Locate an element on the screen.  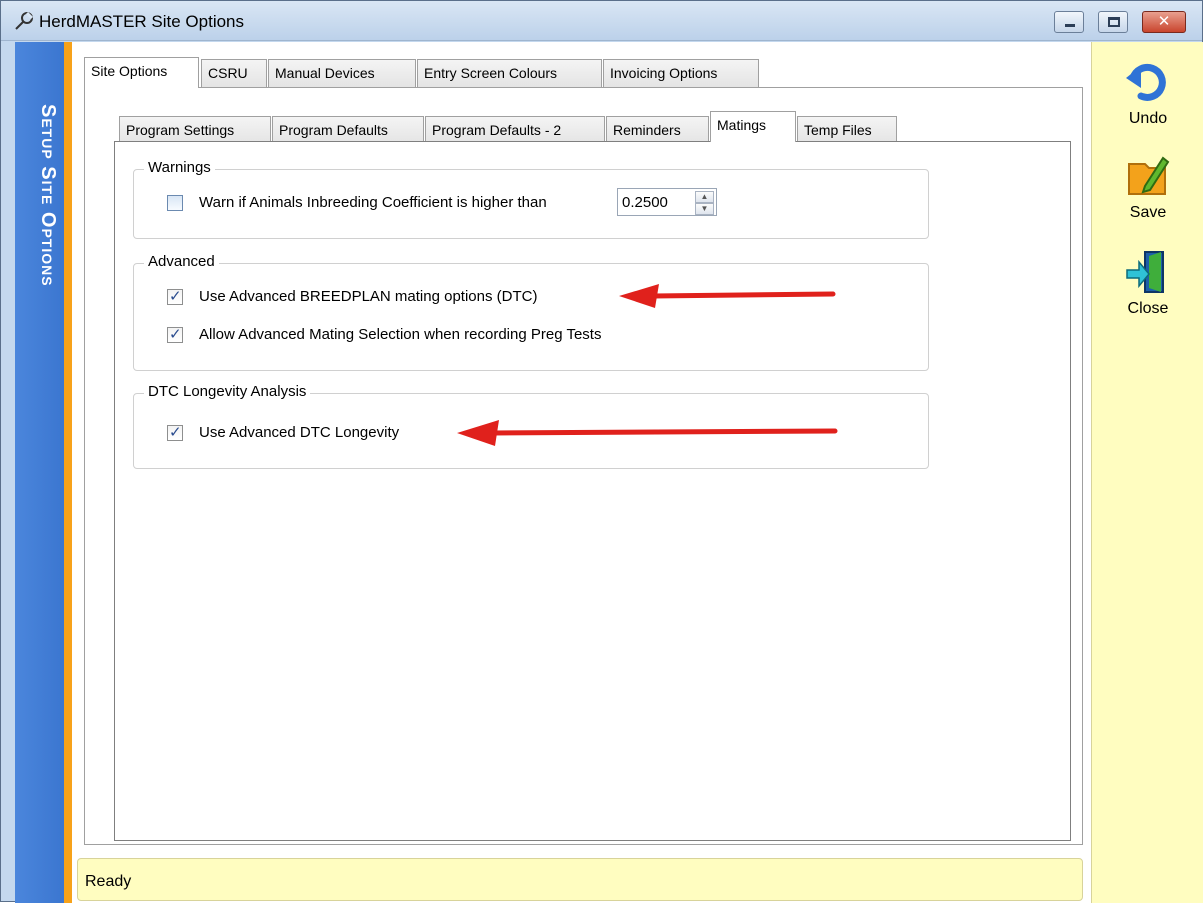
preg-test-checkbox: ✓ is located at coordinates (175, 334).